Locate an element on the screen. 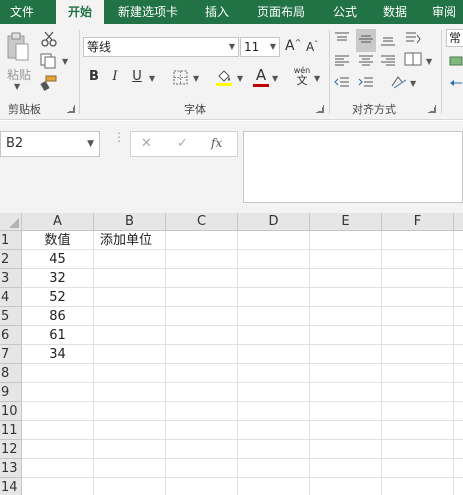  cell-b8 is located at coordinates (130, 373).